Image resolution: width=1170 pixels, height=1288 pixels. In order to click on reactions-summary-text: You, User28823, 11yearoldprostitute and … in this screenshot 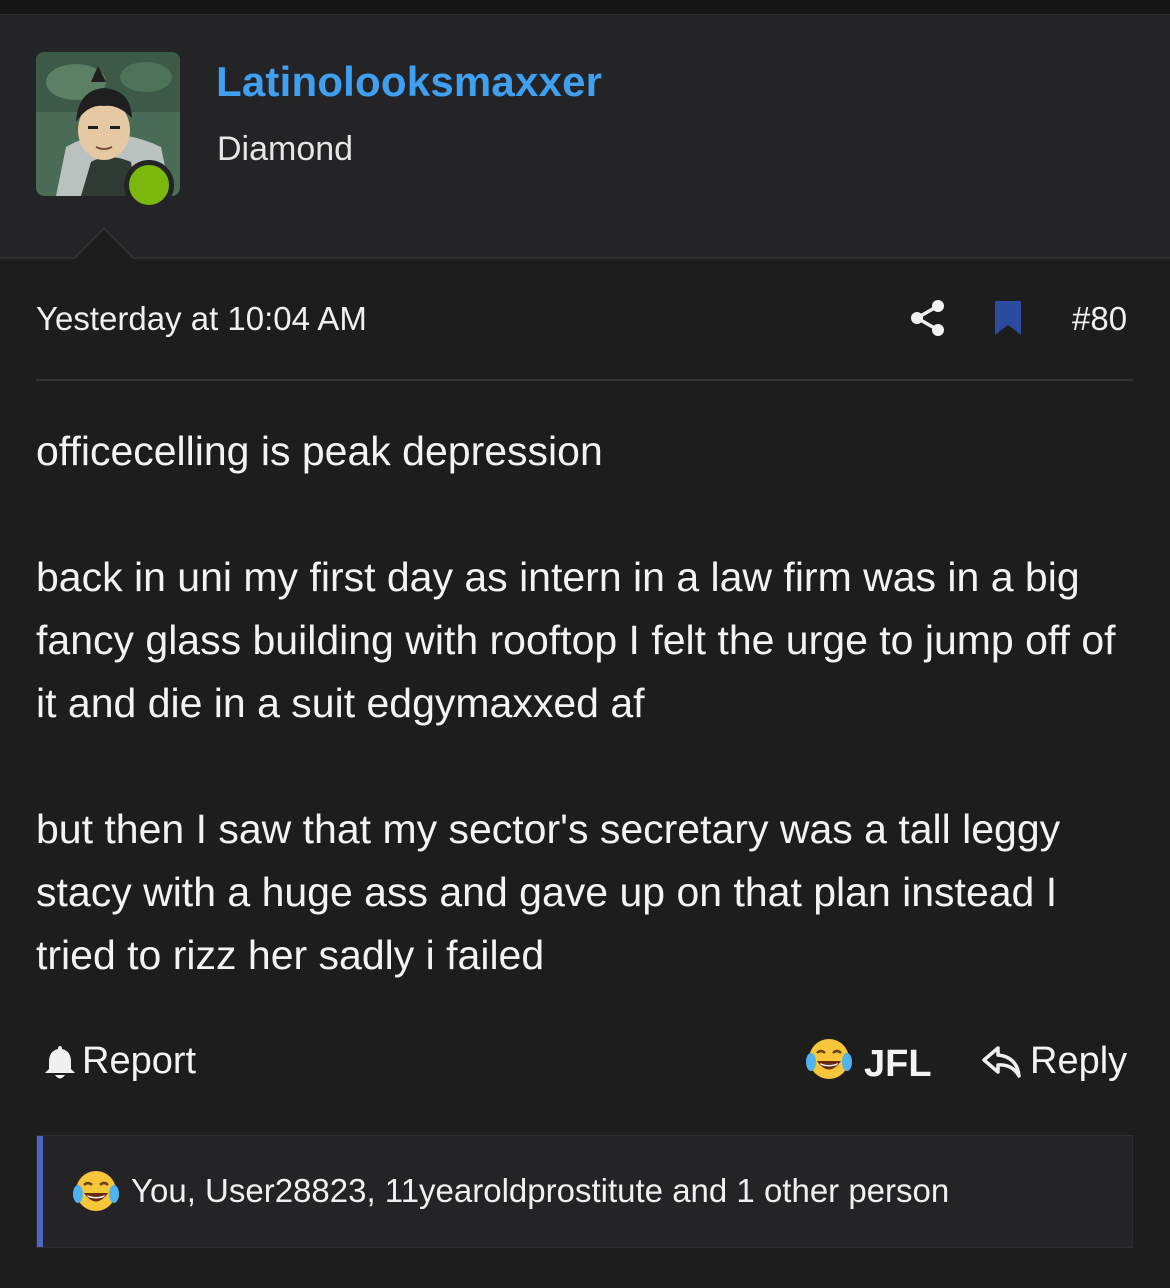, I will do `click(540, 1191)`.